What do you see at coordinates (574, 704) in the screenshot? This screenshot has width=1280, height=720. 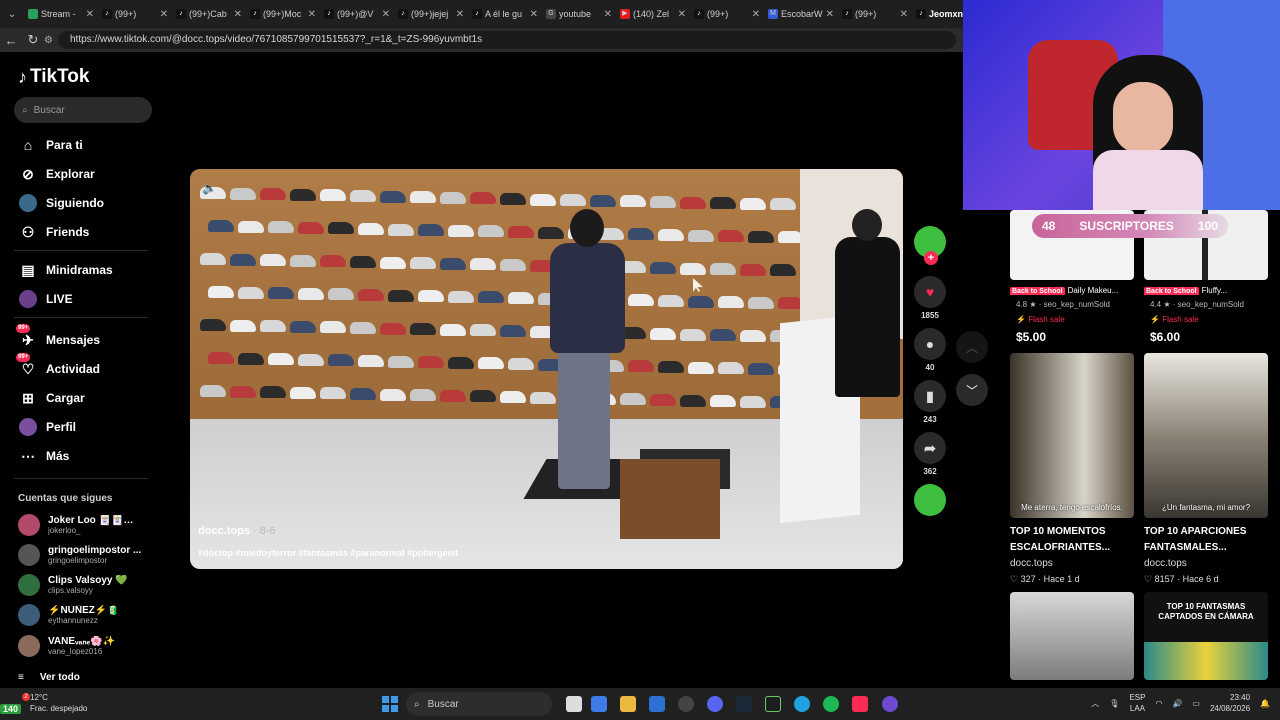 I see `task-view-icon` at bounding box center [574, 704].